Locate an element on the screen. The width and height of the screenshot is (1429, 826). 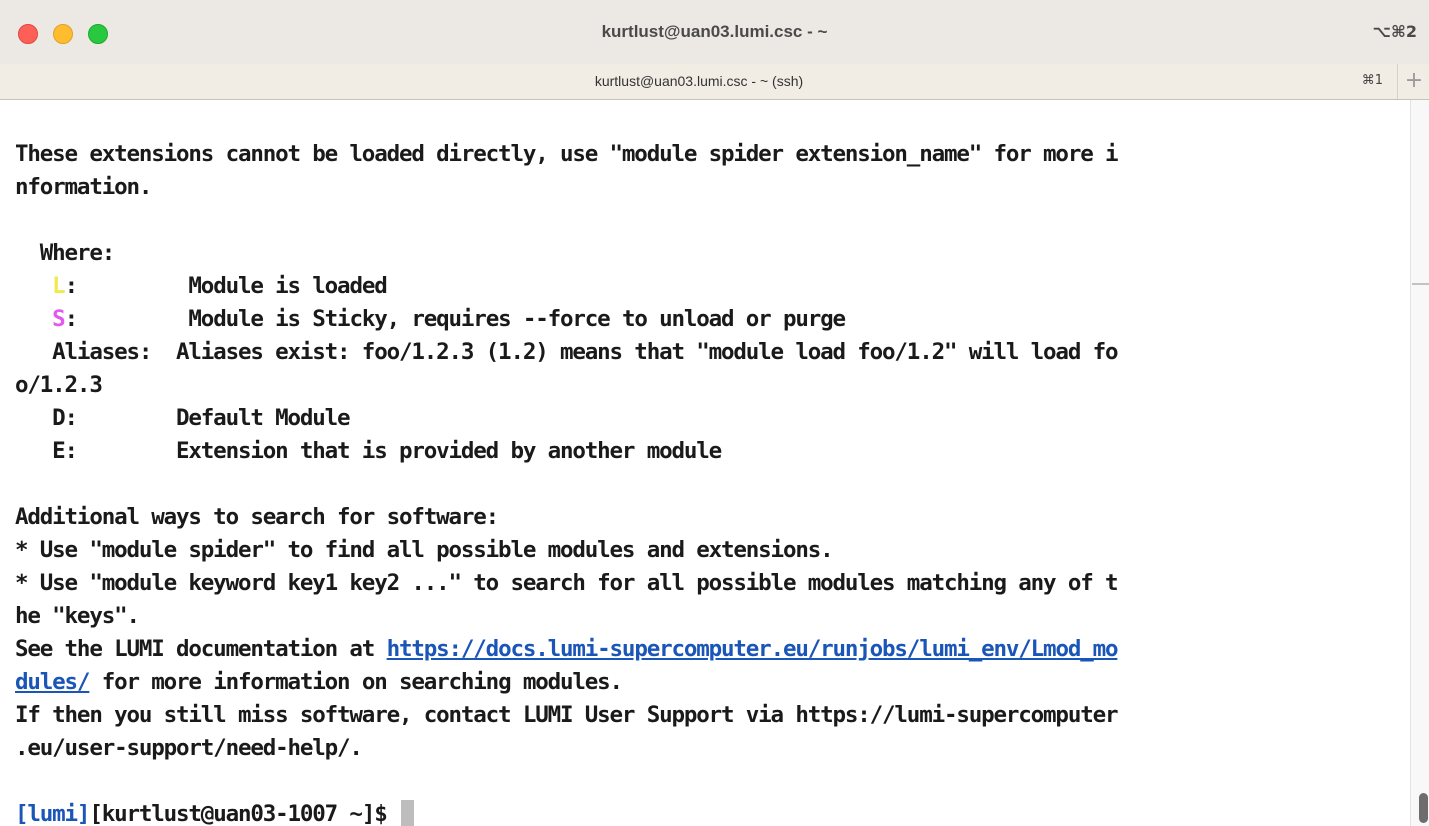
output-line: o/1.2.3 is located at coordinates (59, 385).